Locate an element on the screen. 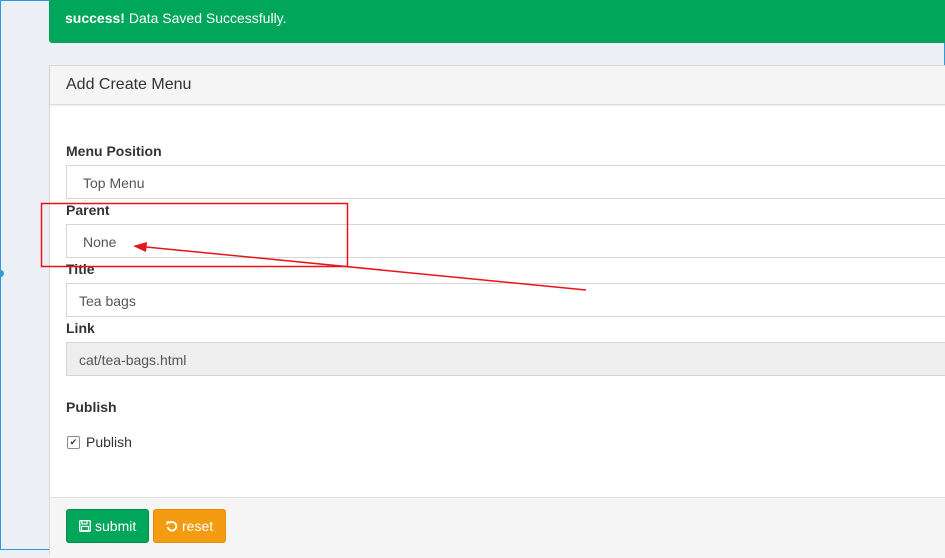 Image resolution: width=945 pixels, height=558 pixels. panel-footer: submit reset is located at coordinates (497, 527).